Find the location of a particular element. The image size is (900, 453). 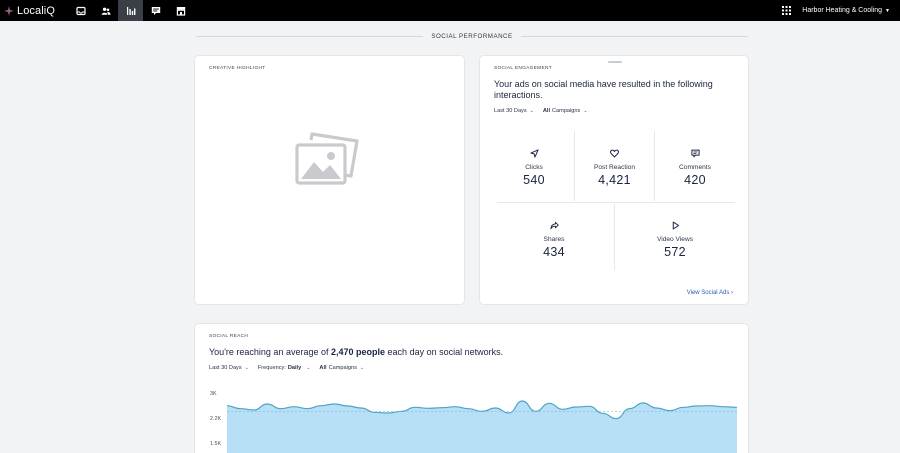

metric-value: 572 is located at coordinates (675, 252).